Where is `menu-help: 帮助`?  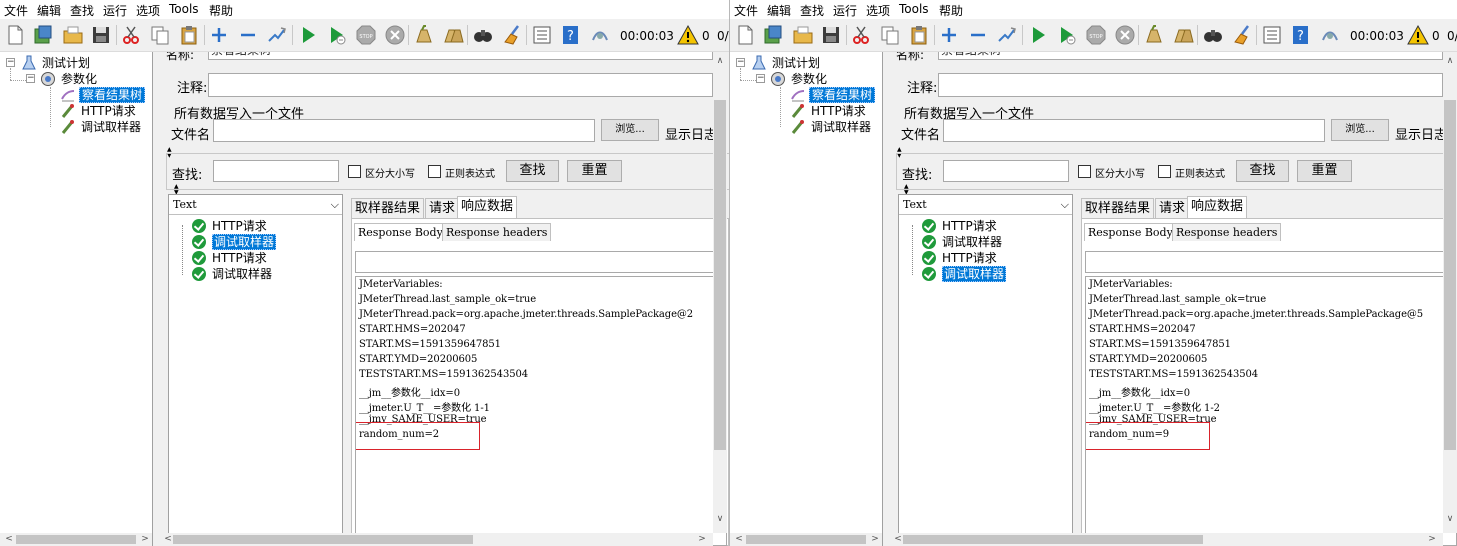
menu-help: 帮助 is located at coordinates (951, 10).